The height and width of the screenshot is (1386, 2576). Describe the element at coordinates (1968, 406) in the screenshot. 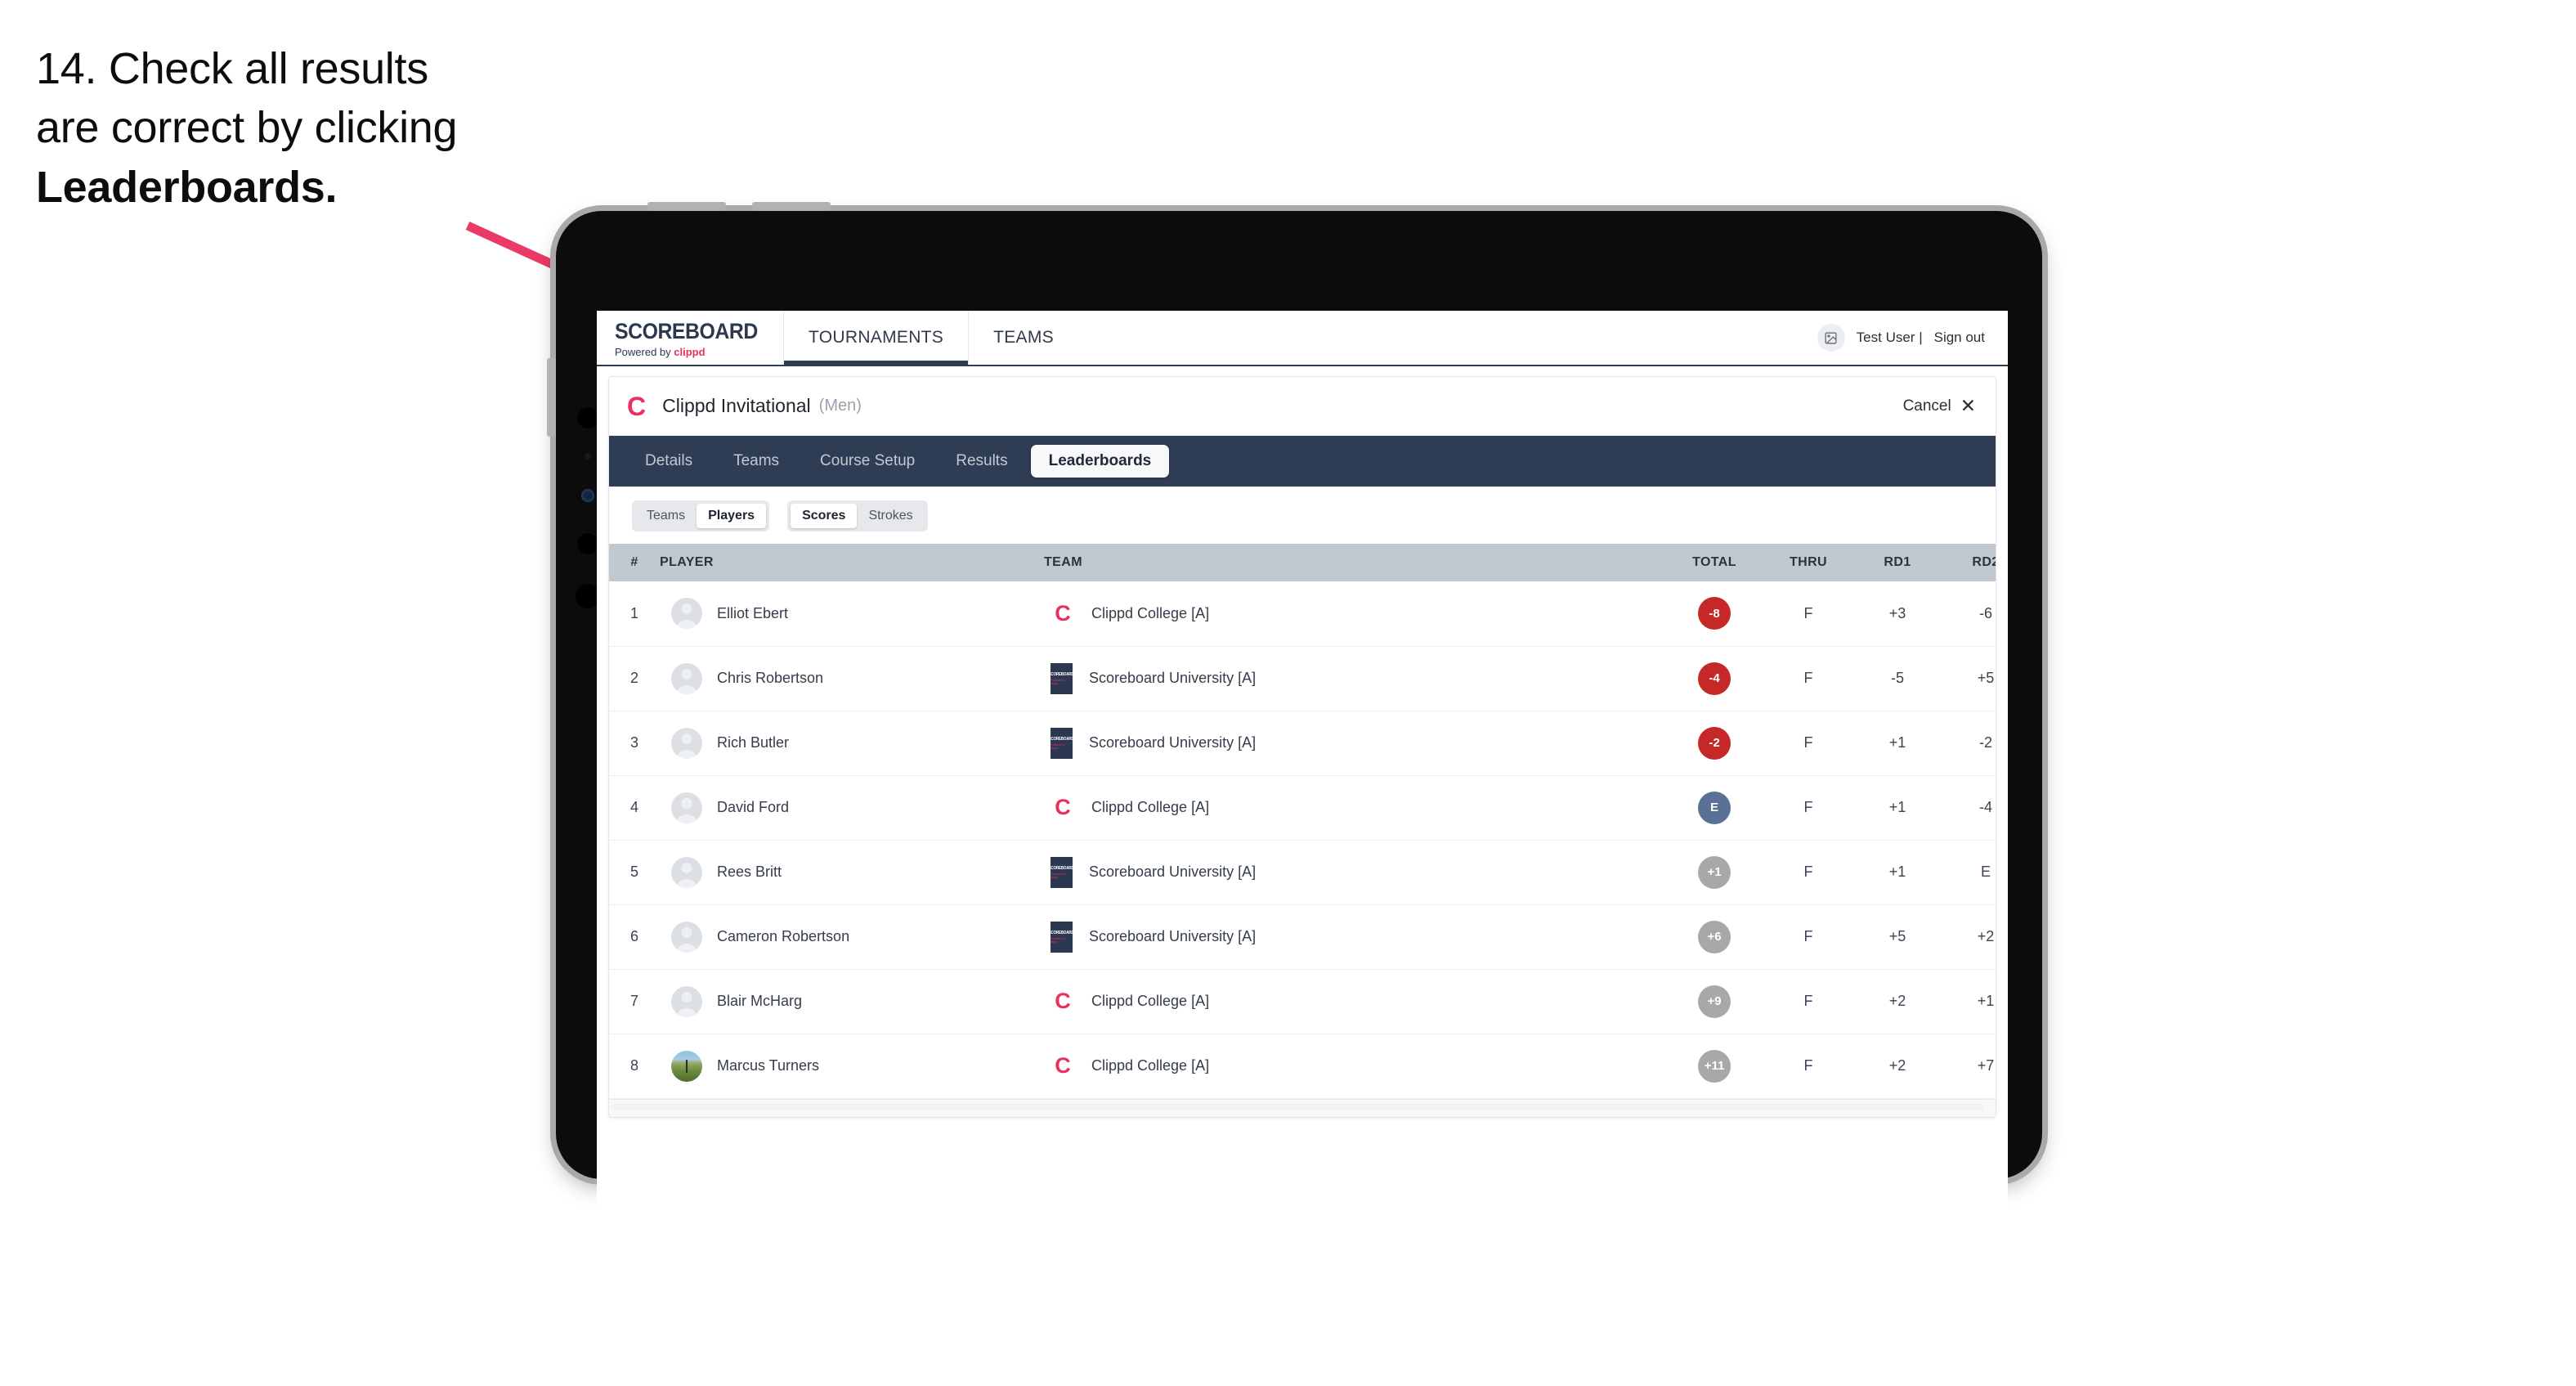

I see `close-icon: ✕` at that location.